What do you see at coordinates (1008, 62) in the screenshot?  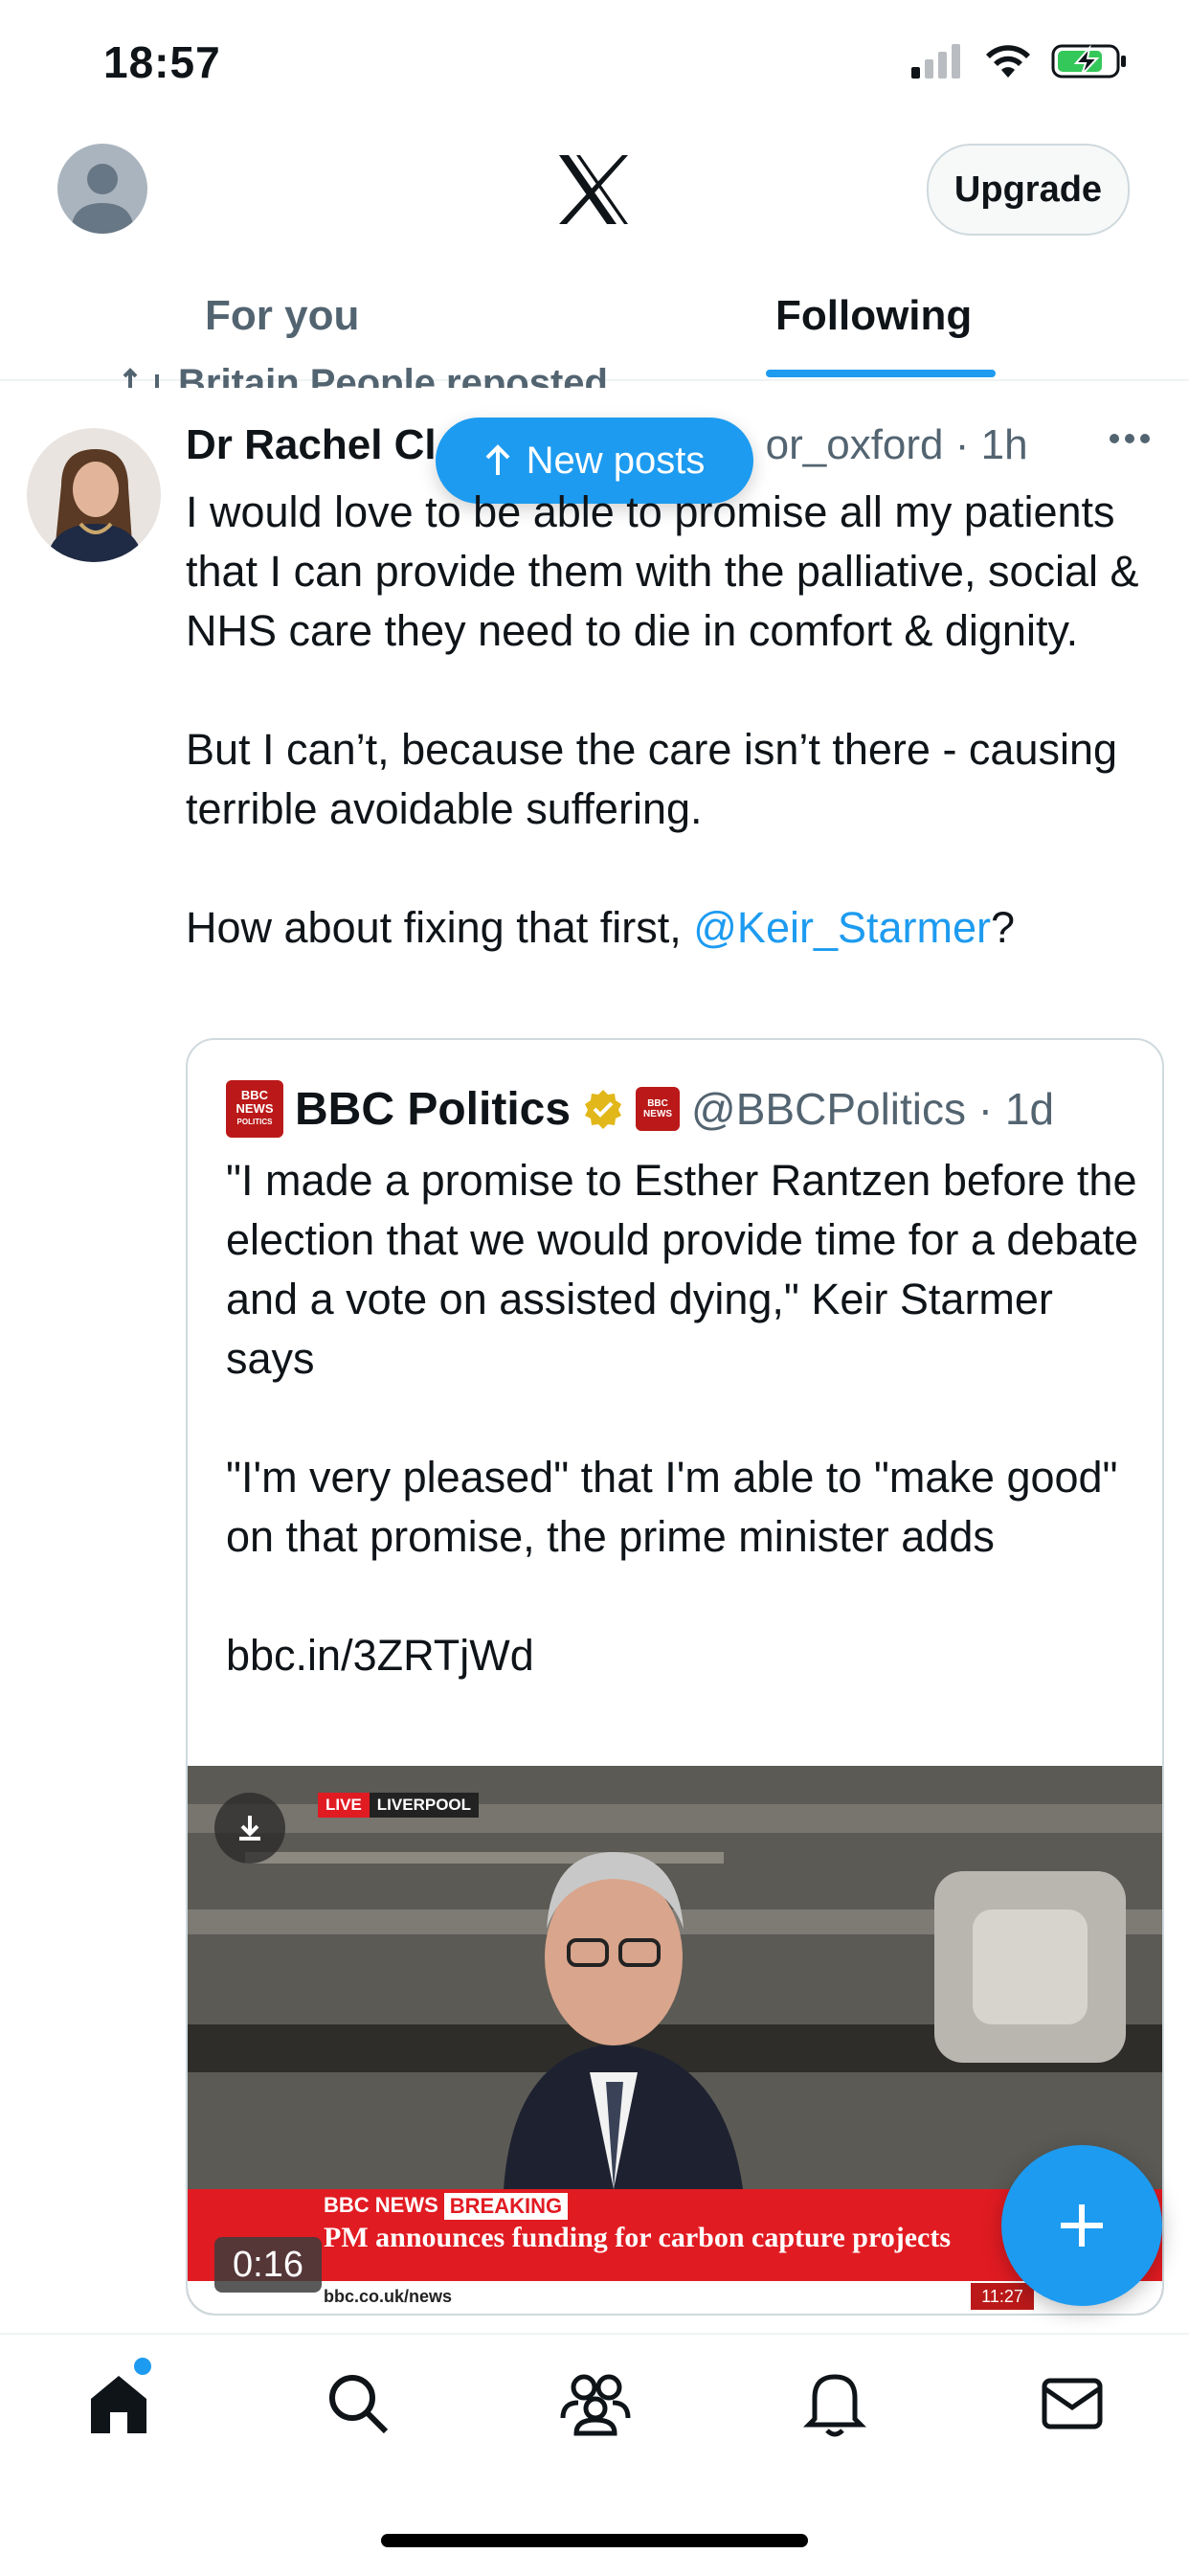 I see `wifi-icon` at bounding box center [1008, 62].